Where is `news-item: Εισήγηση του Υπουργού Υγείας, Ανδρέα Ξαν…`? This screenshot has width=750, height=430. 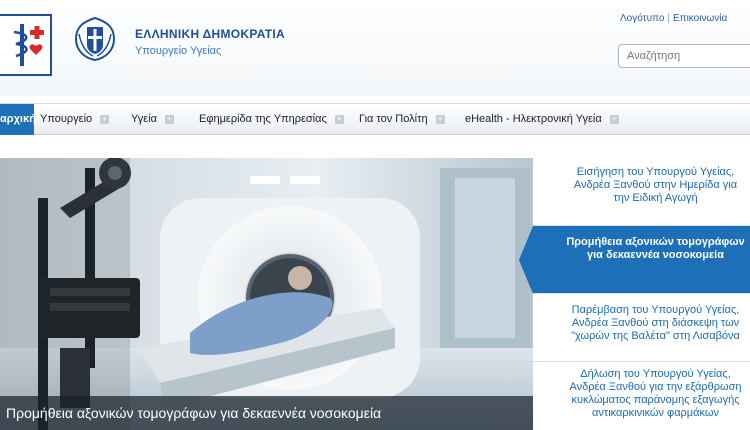 news-item: Εισήγηση του Υπουργού Υγείας, Ανδρέα Ξαν… is located at coordinates (641, 192).